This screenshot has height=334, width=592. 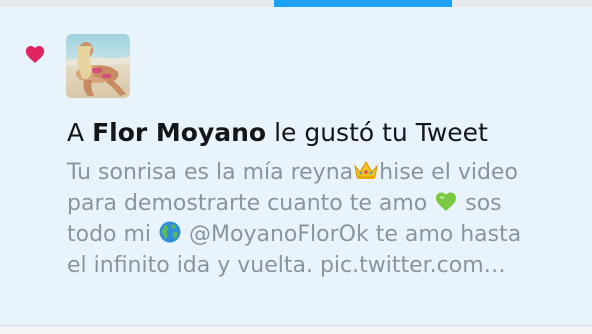 I want to click on tweet-text-segment: Tu sonrisa es la mía reyna, so click(x=210, y=172).